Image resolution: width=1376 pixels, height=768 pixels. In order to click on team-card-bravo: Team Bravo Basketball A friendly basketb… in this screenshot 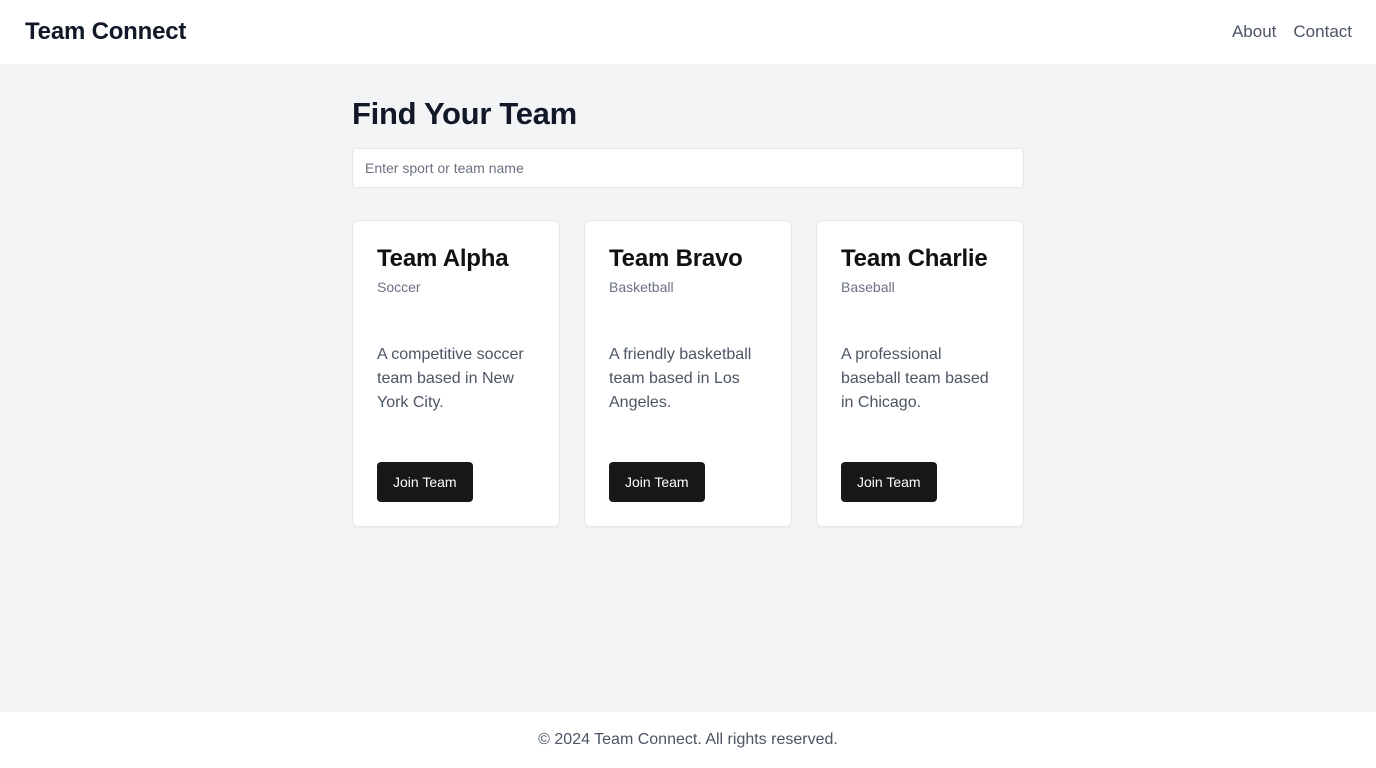, I will do `click(688, 373)`.